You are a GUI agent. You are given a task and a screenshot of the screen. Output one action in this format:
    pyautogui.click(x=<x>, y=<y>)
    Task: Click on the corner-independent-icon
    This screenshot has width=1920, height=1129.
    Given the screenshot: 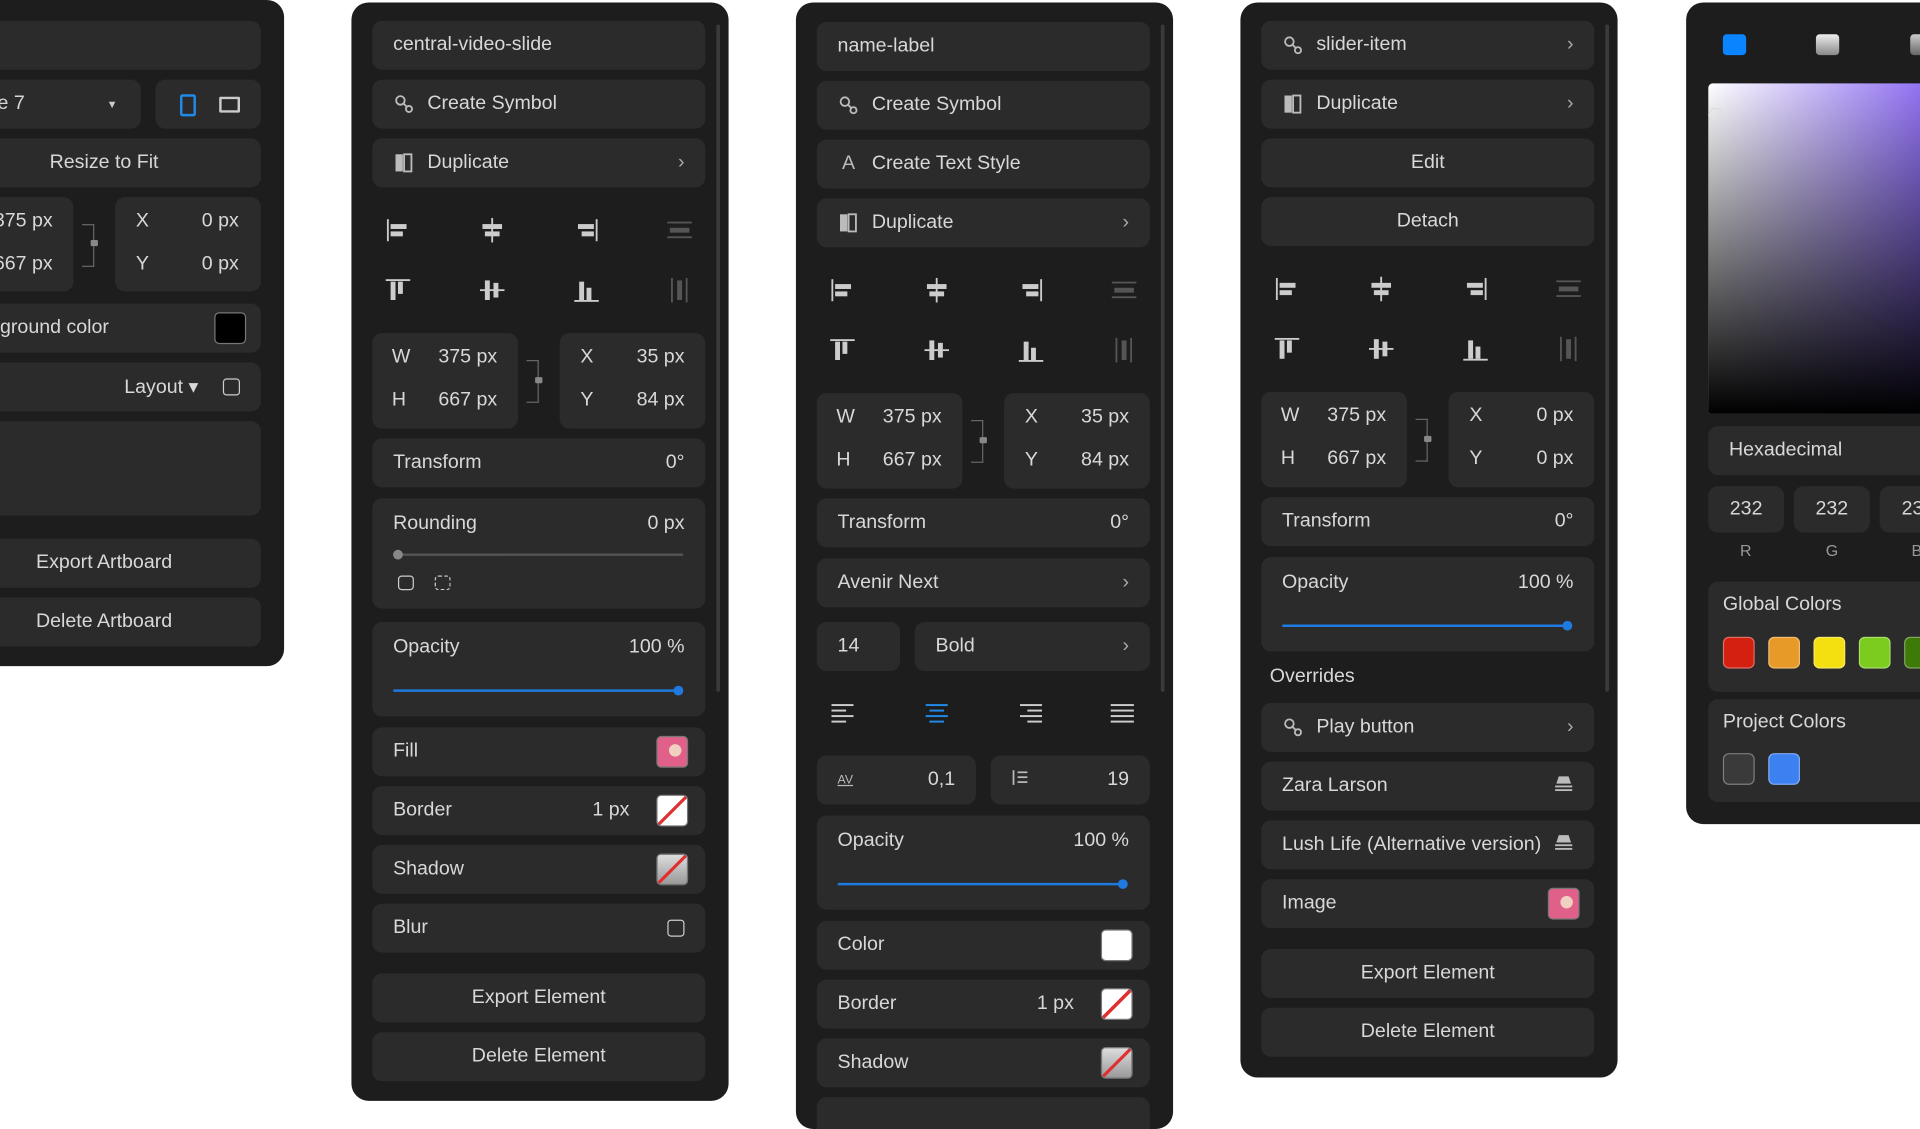 What is the action you would take?
    pyautogui.click(x=442, y=583)
    